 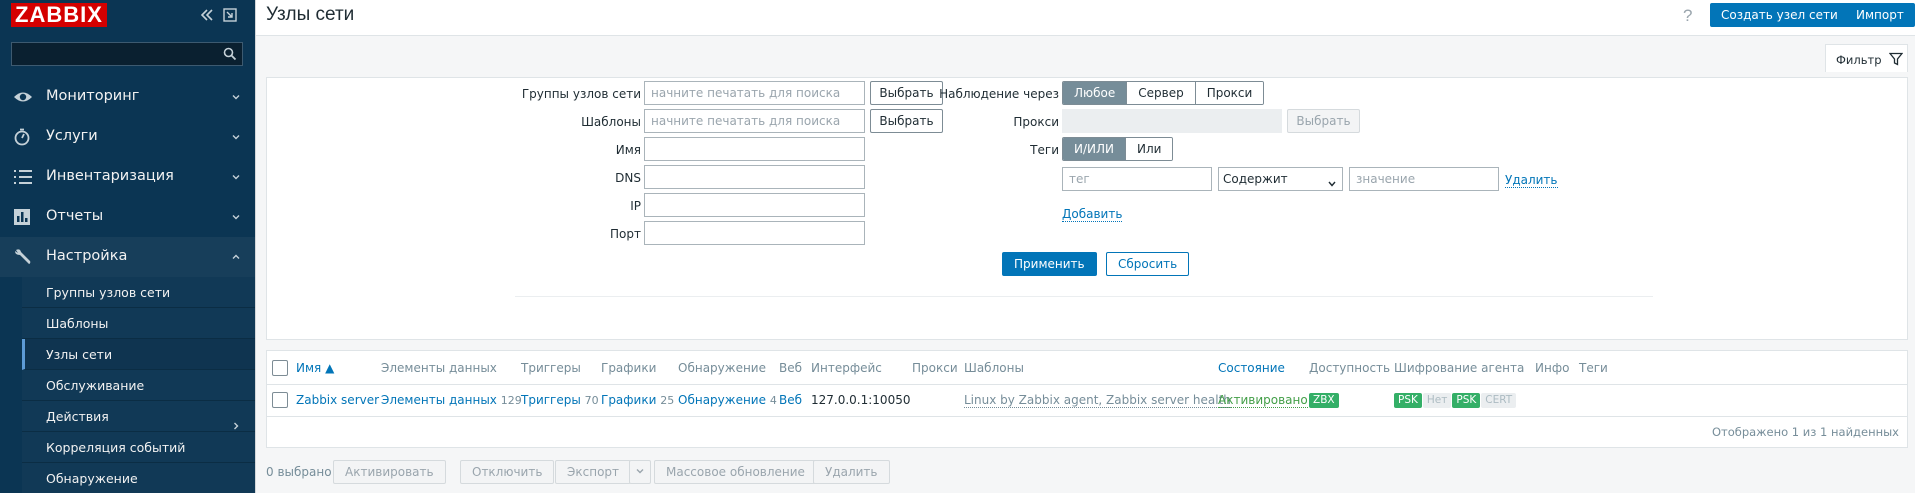 I want to click on discovery-cell: Обнаружение 4, so click(x=727, y=400).